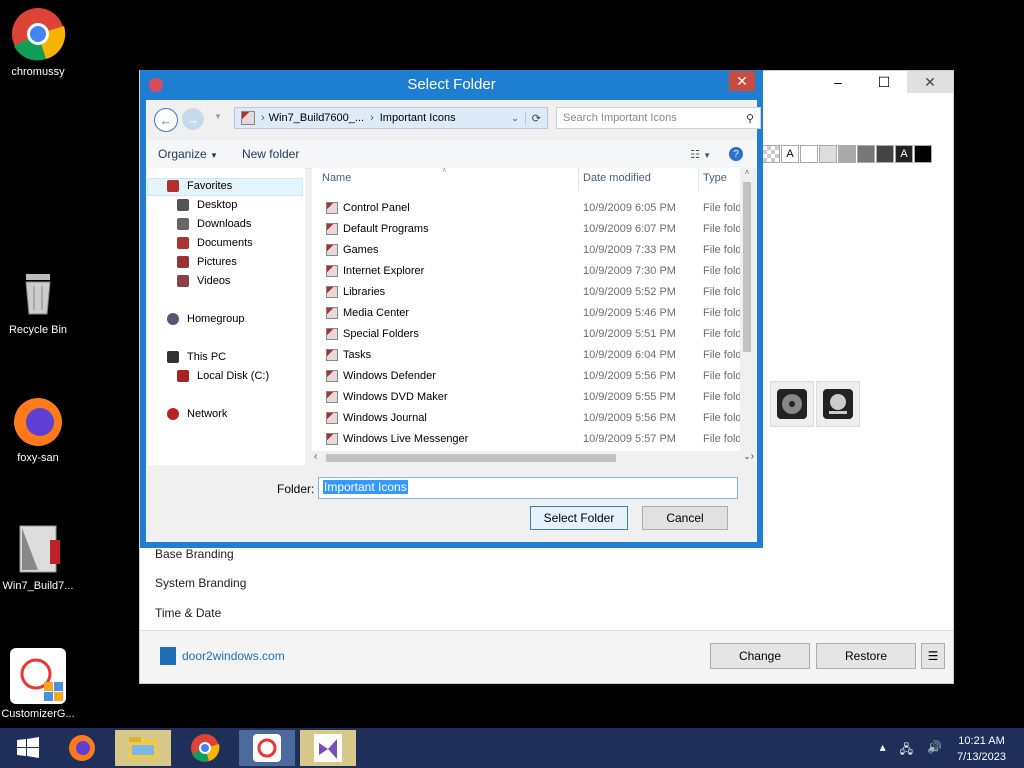  Describe the element at coordinates (203, 281) in the screenshot. I see `nav-videos: Videos` at that location.